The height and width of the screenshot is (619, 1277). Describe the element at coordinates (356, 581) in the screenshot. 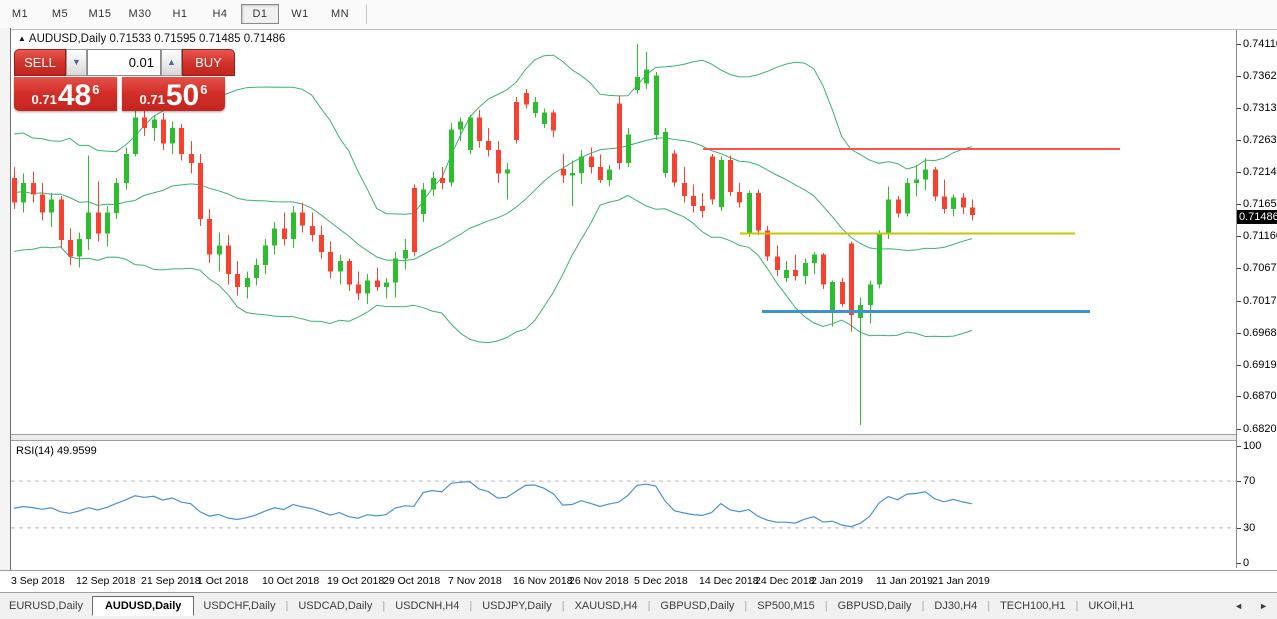

I see `date-tick-label: 19 Oct 2018` at that location.